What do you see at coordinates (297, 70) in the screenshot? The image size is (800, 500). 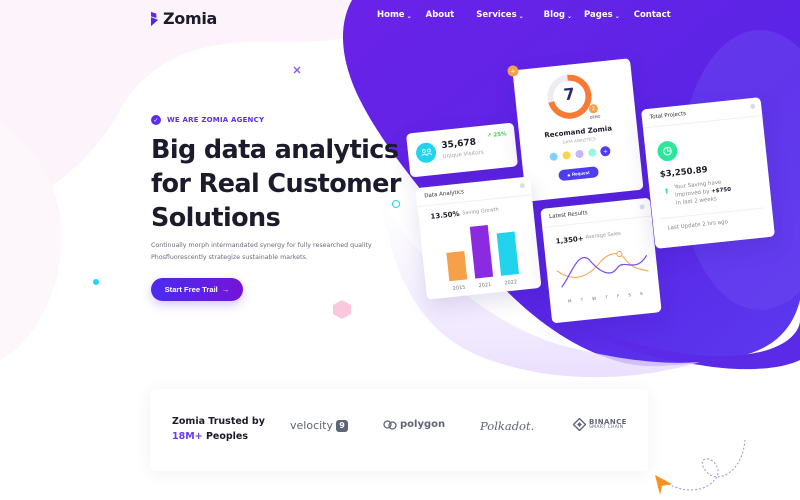 I see `deco-x` at bounding box center [297, 70].